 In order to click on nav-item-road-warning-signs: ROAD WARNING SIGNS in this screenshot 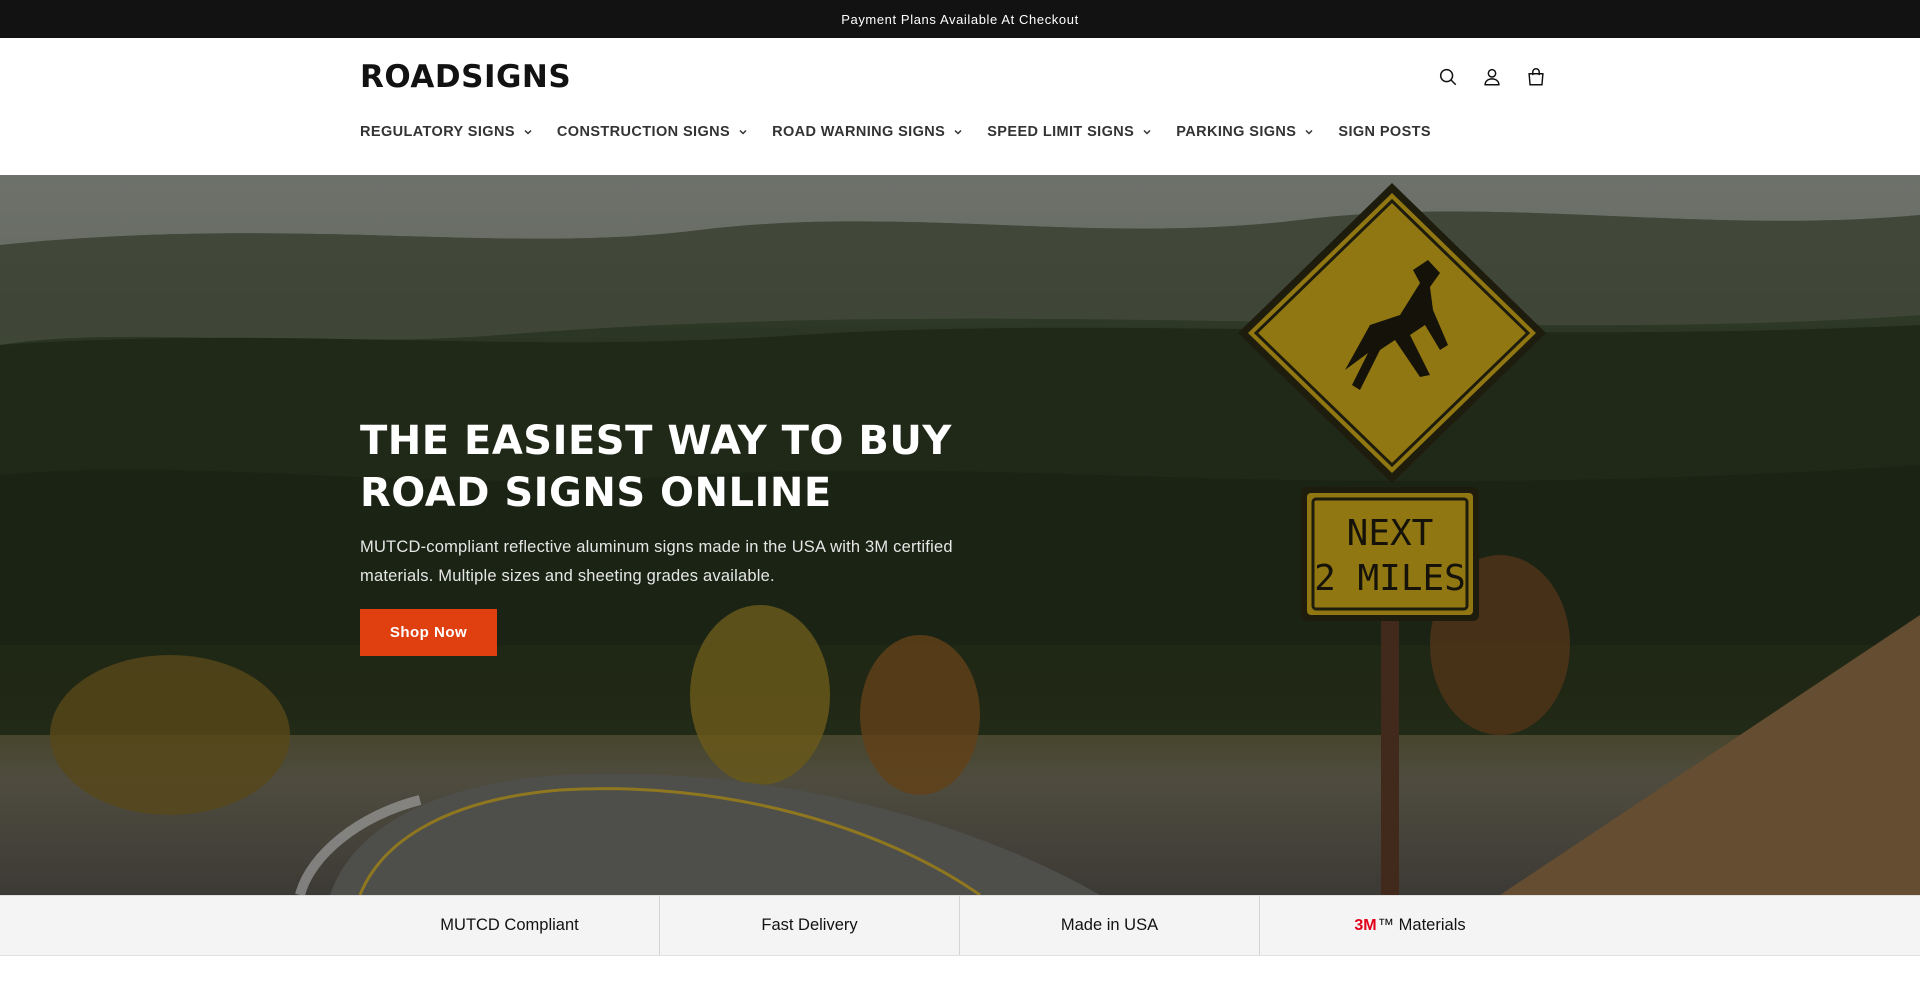, I will do `click(867, 132)`.